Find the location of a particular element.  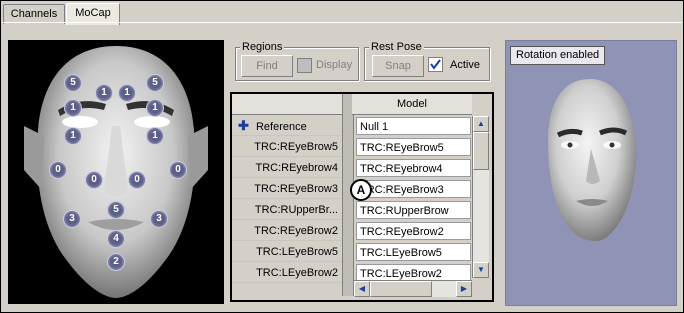

reference-label: Reference is located at coordinates (281, 127).